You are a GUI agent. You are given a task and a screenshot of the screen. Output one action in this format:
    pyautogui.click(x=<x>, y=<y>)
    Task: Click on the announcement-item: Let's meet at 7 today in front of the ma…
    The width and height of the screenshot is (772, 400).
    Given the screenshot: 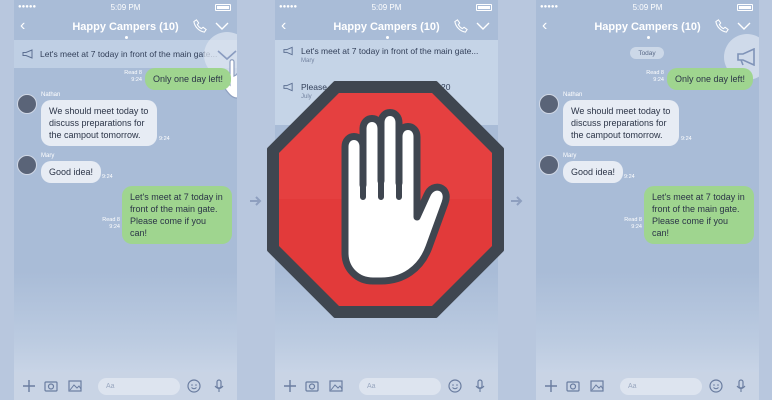 What is the action you would take?
    pyautogui.click(x=386, y=57)
    